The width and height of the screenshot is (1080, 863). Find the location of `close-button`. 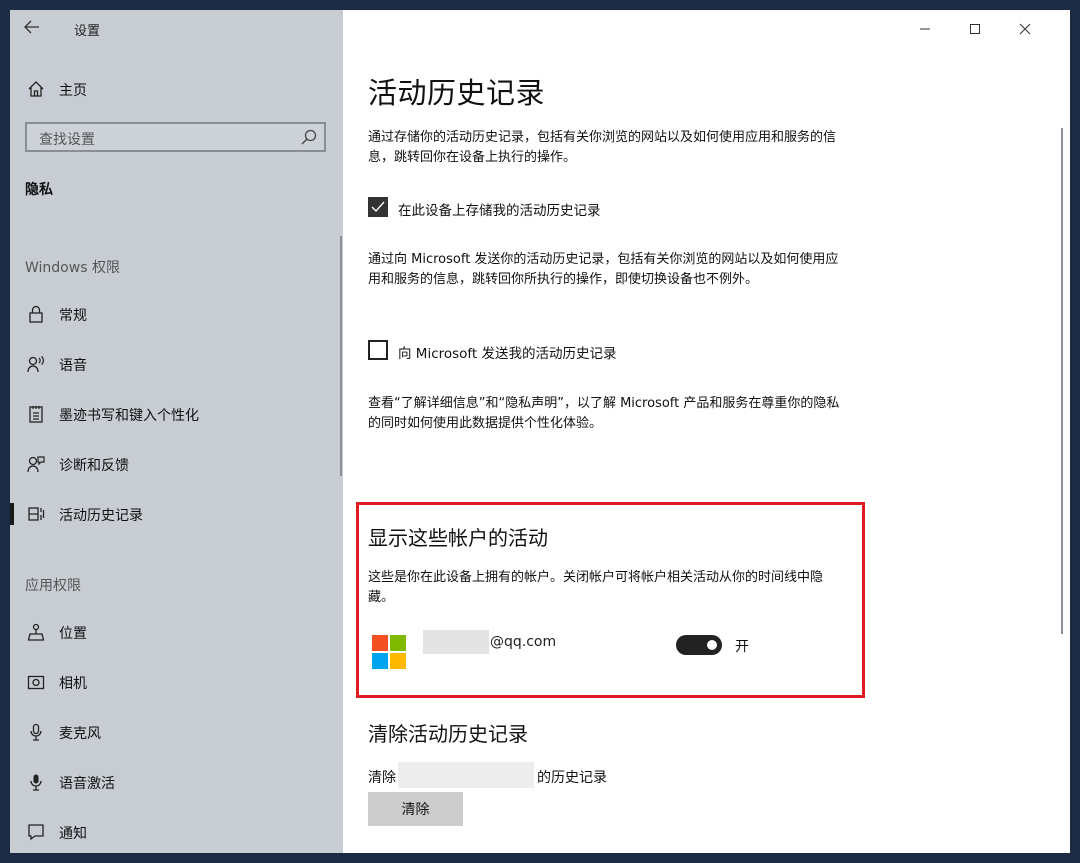

close-button is located at coordinates (1025, 29).